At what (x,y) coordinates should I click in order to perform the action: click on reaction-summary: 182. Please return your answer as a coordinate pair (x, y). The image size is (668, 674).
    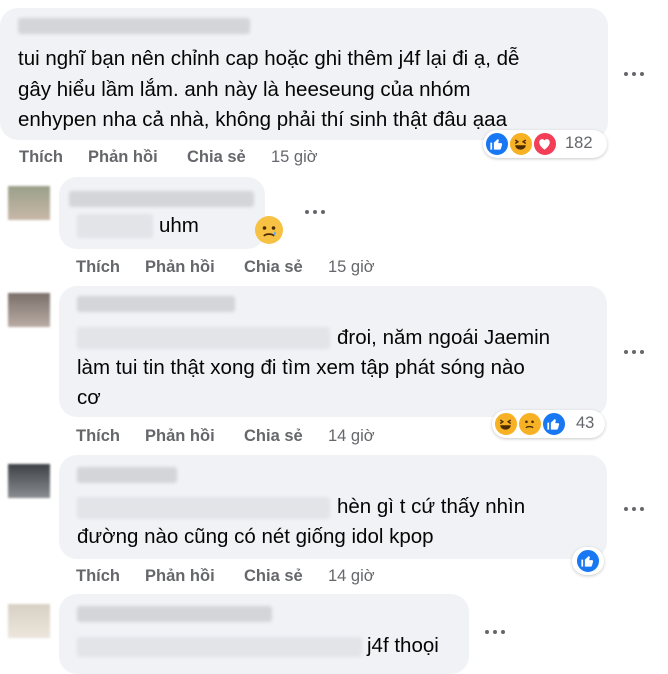
    Looking at the image, I should click on (545, 144).